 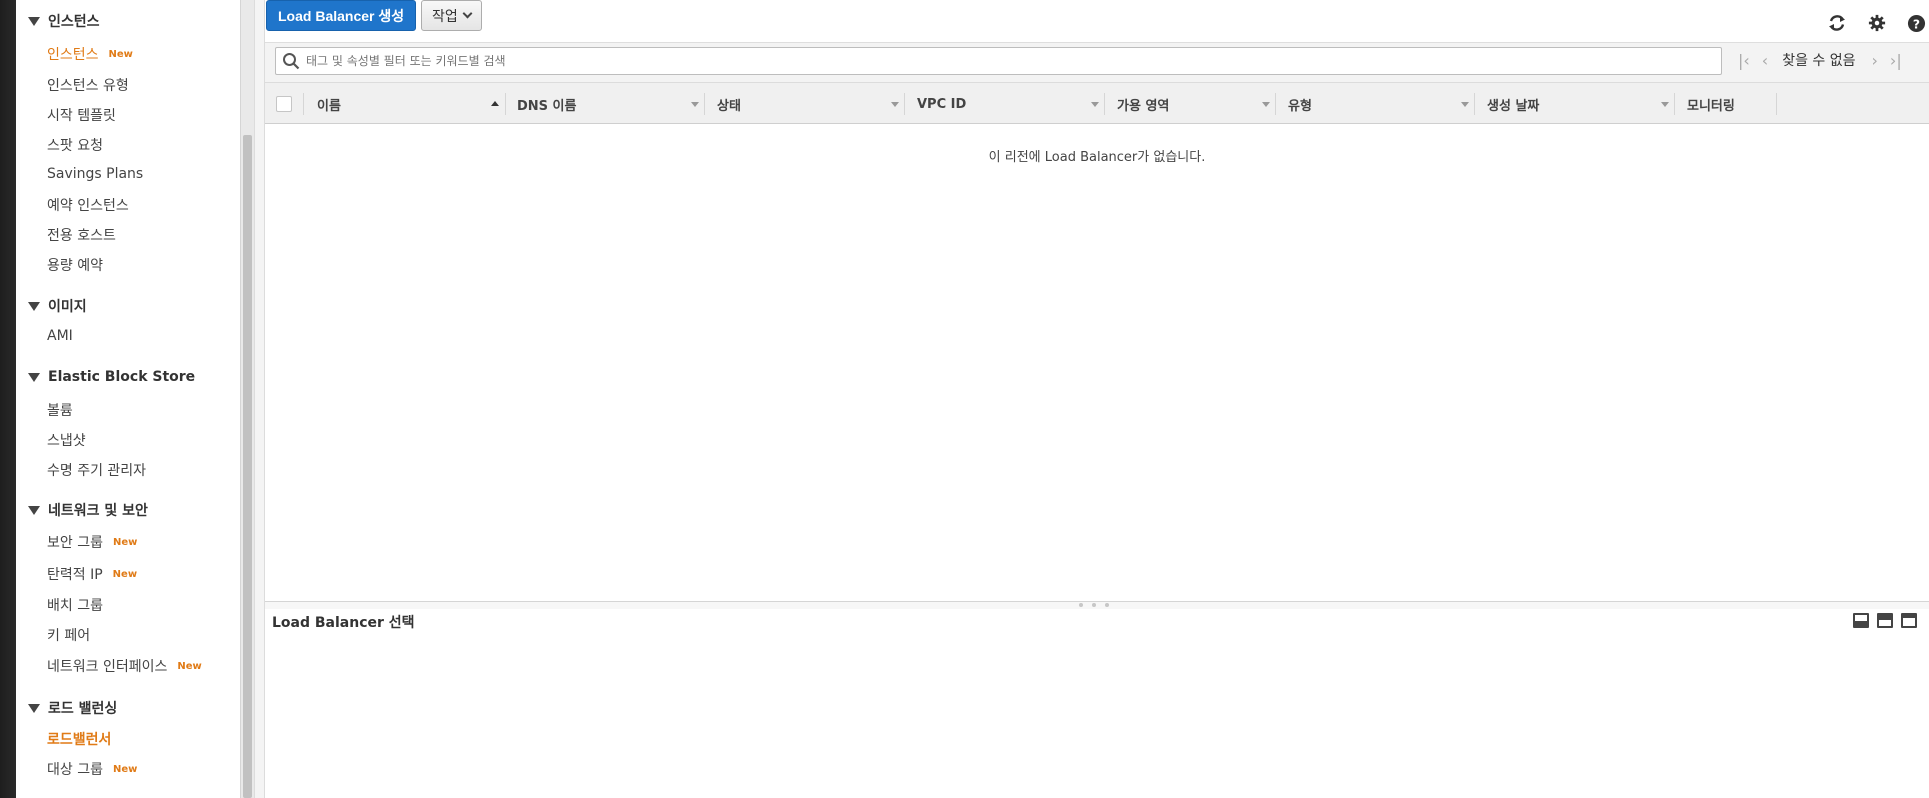 What do you see at coordinates (68, 635) in the screenshot?
I see `sidebar-item-key-pairs: 키 페어` at bounding box center [68, 635].